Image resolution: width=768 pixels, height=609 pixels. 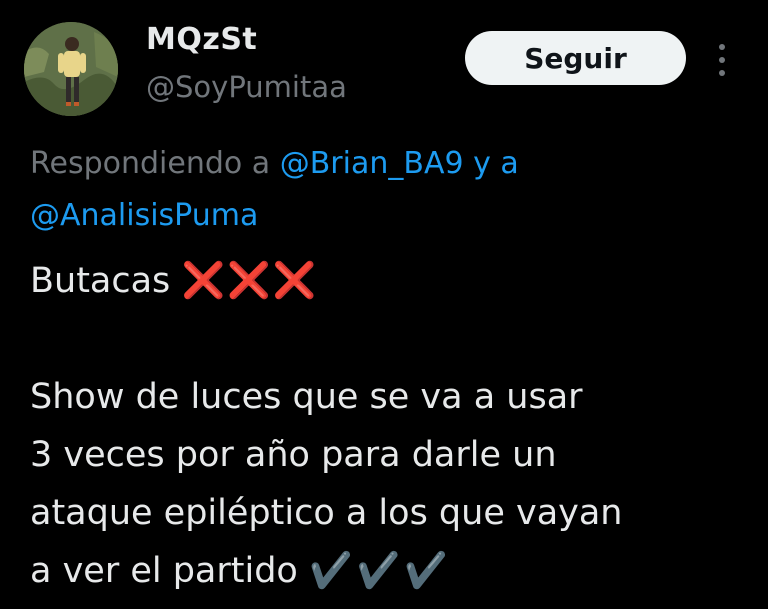 I want to click on reply-prefix: Respondiendo a, so click(x=150, y=163).